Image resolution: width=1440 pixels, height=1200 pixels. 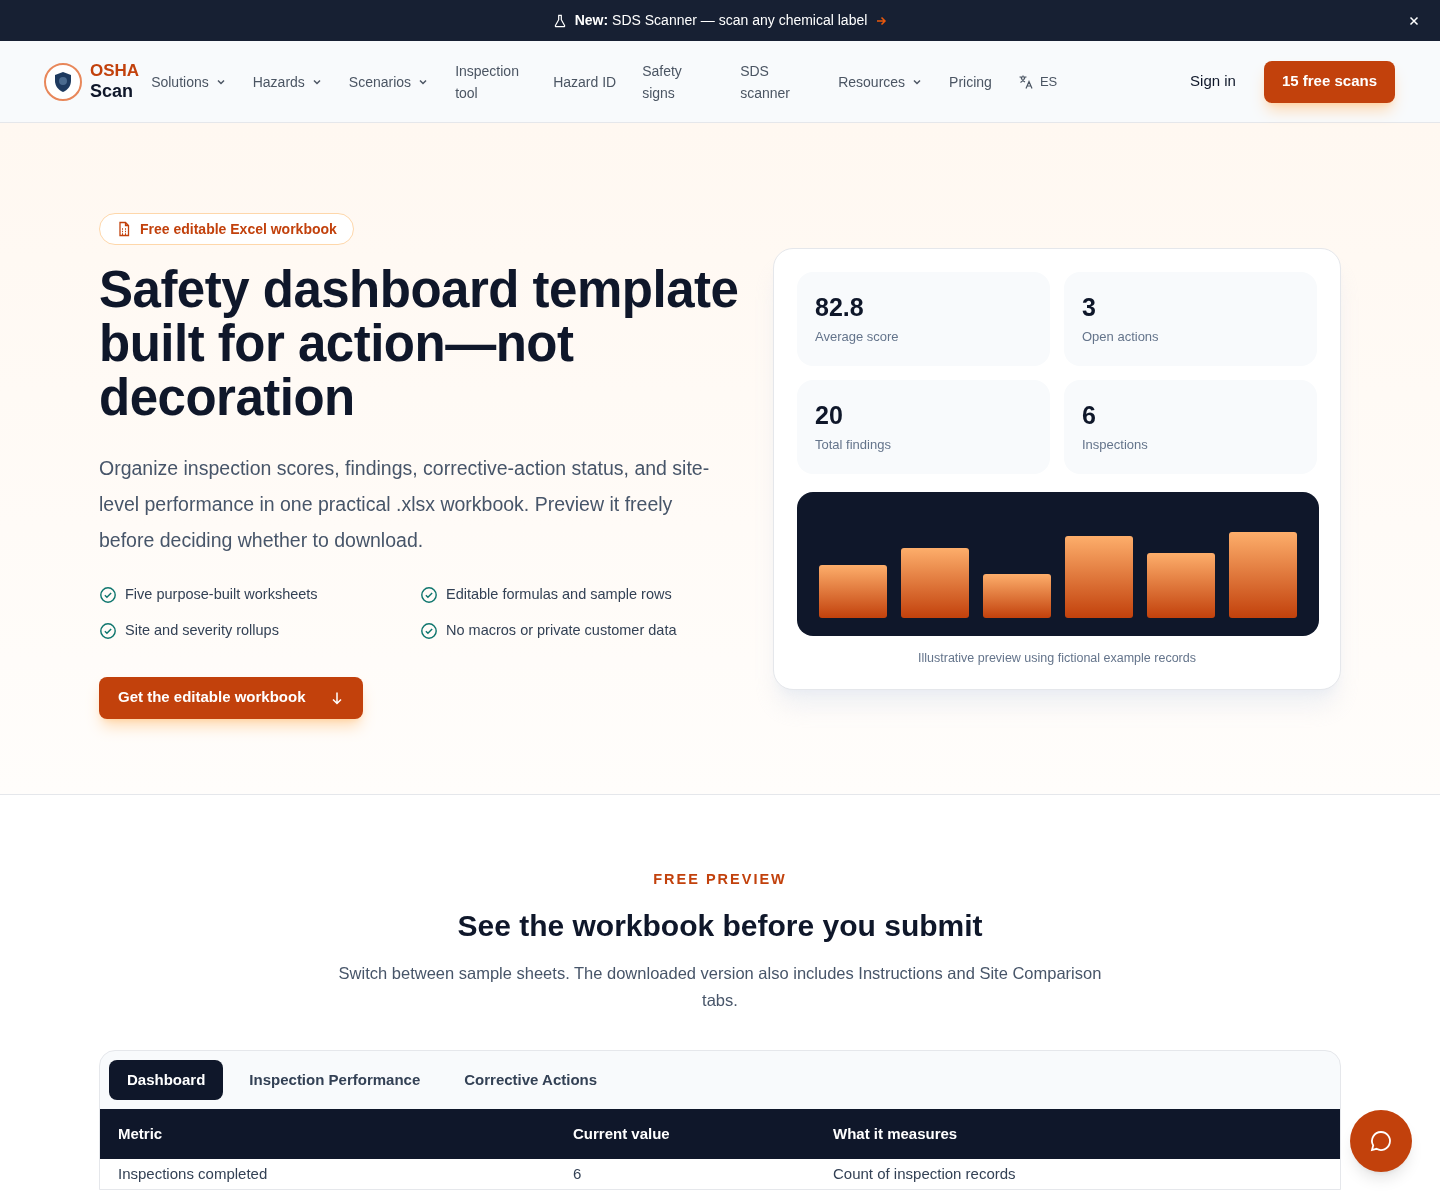 I want to click on flask-icon, so click(x=559, y=20).